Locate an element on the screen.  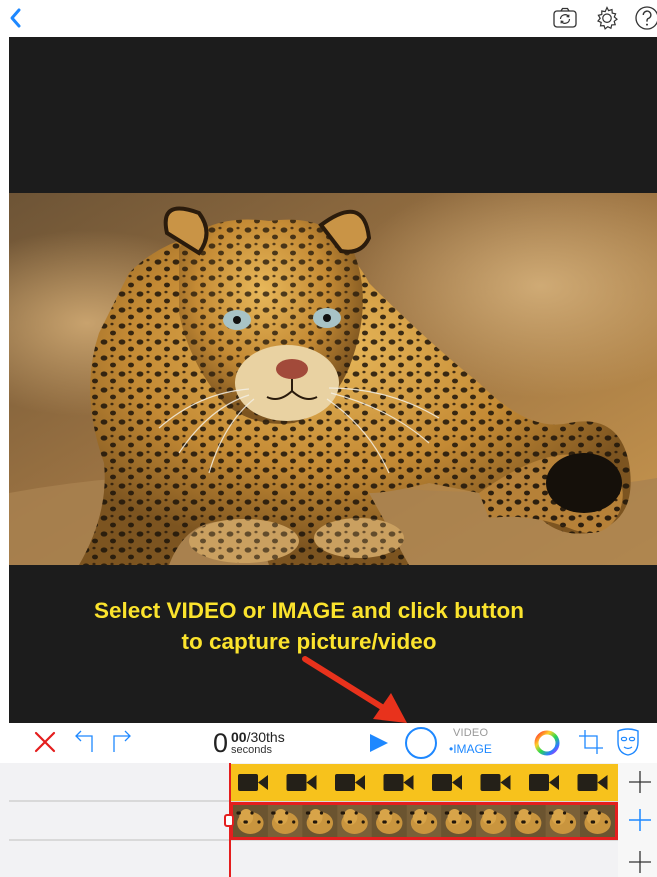
mode-video-option: VIDEO is located at coordinates (470, 733).